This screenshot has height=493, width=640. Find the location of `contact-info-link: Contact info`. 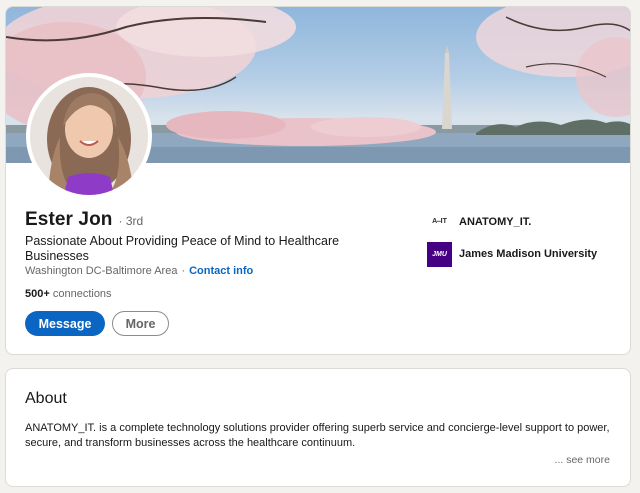

contact-info-link: Contact info is located at coordinates (221, 271).